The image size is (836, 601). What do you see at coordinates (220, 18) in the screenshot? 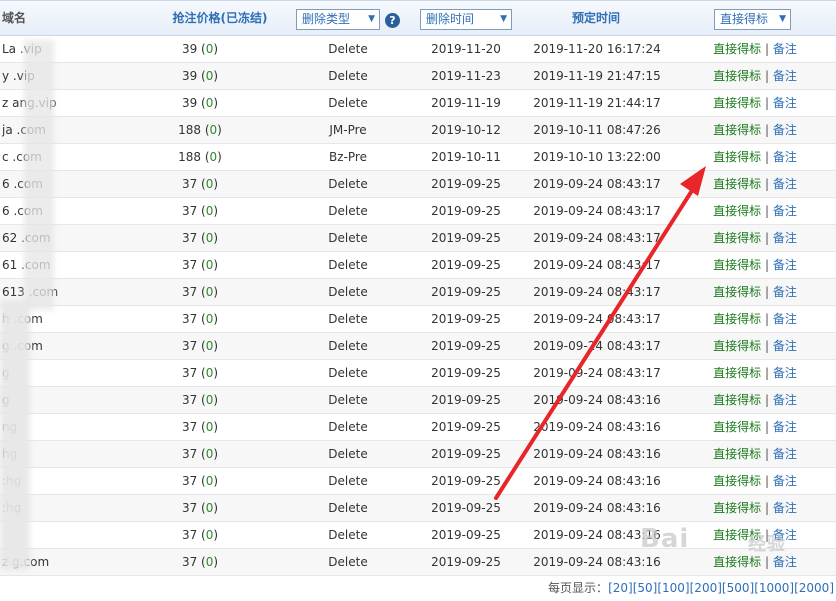
I see `header-price-sort: 抢注价格(已冻结)` at bounding box center [220, 18].